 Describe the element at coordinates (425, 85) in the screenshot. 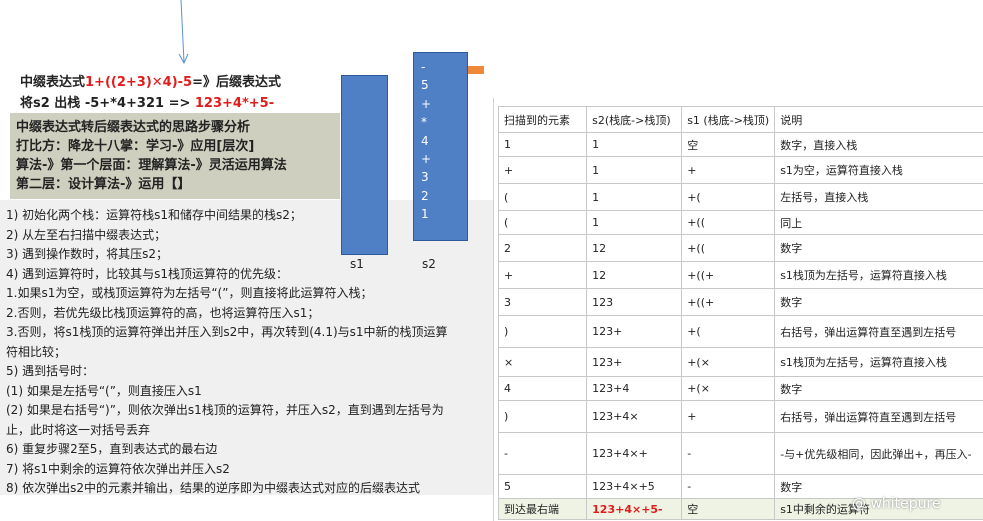

I see `stack-item: 5` at that location.